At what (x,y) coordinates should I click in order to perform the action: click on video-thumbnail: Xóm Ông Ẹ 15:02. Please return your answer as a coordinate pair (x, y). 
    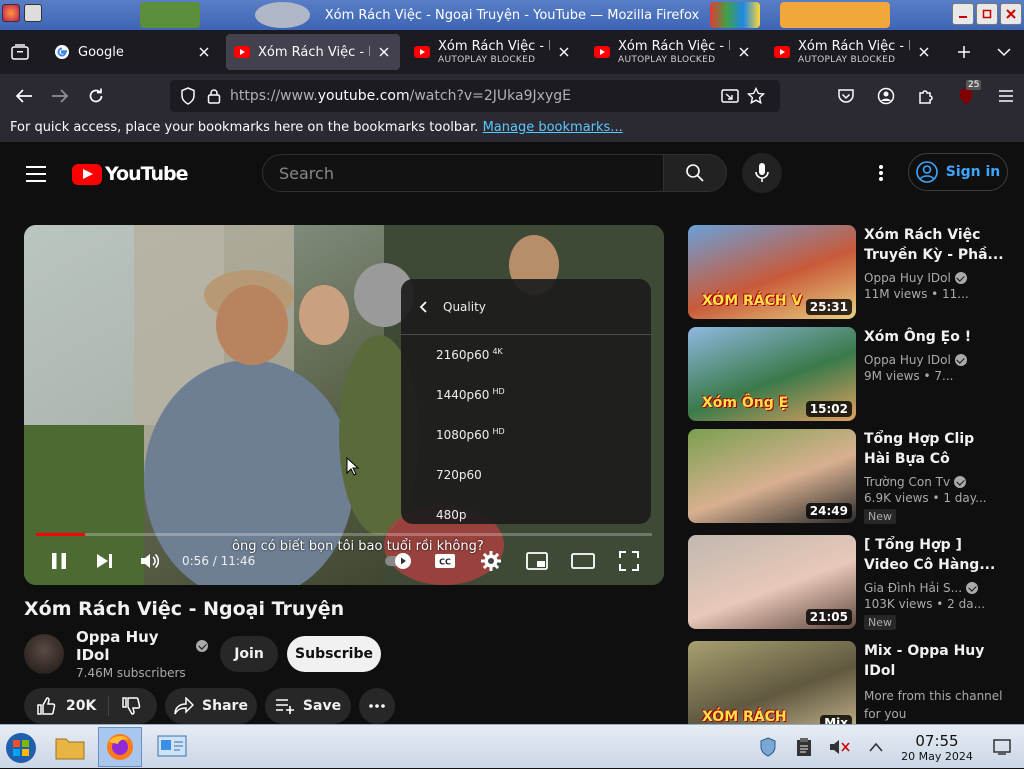
    Looking at the image, I should click on (772, 374).